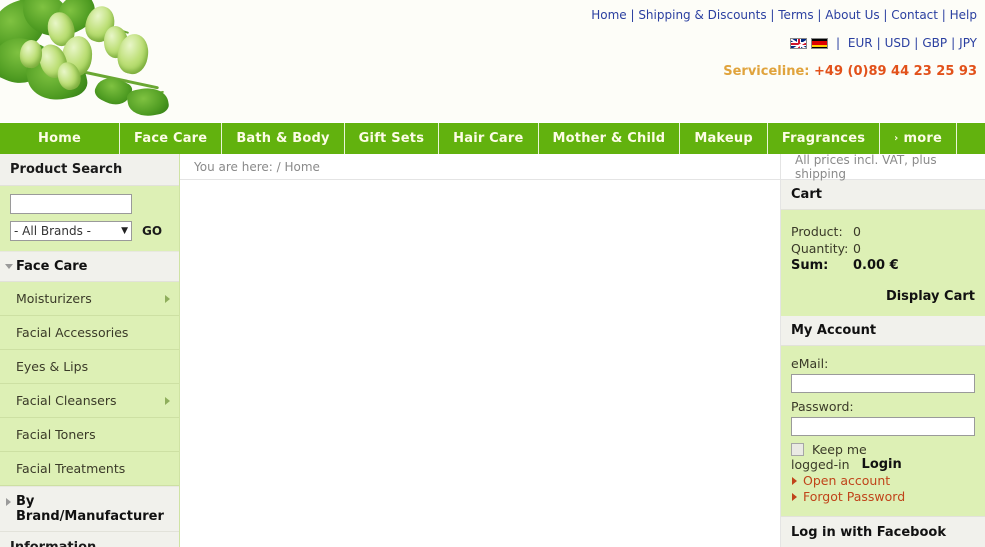 This screenshot has width=985, height=547. I want to click on serviceline-label: Serviceline:, so click(766, 71).